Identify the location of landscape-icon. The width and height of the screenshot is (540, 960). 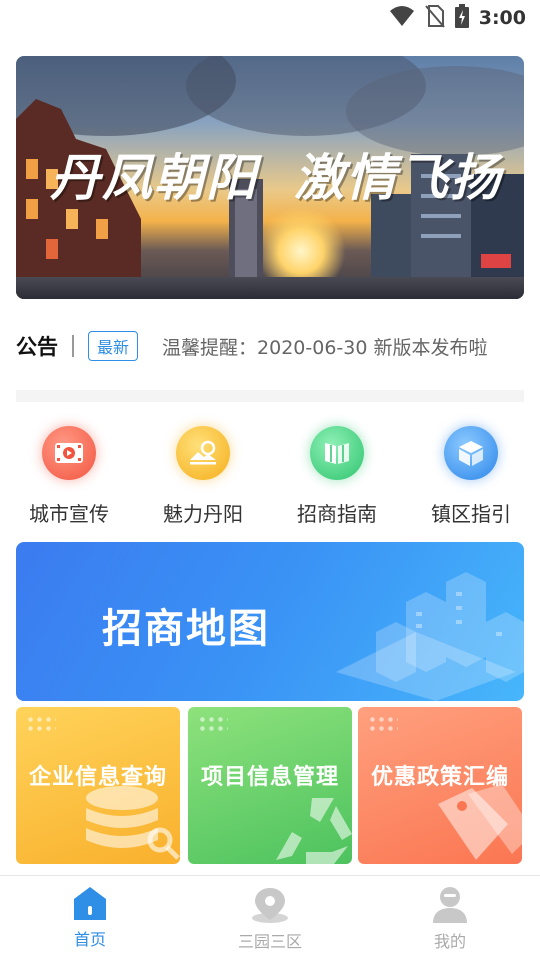
(203, 453).